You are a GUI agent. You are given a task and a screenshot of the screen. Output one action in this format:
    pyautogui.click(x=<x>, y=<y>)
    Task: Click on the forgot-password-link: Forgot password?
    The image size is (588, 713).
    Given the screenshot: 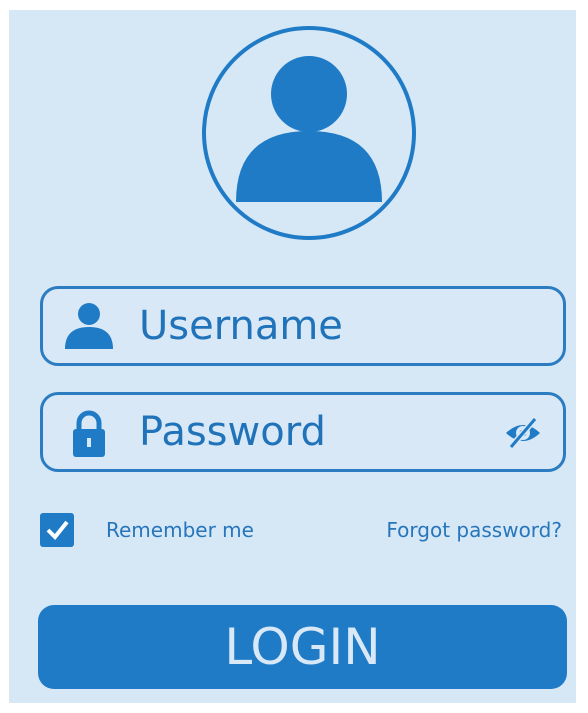 What is the action you would take?
    pyautogui.click(x=474, y=530)
    